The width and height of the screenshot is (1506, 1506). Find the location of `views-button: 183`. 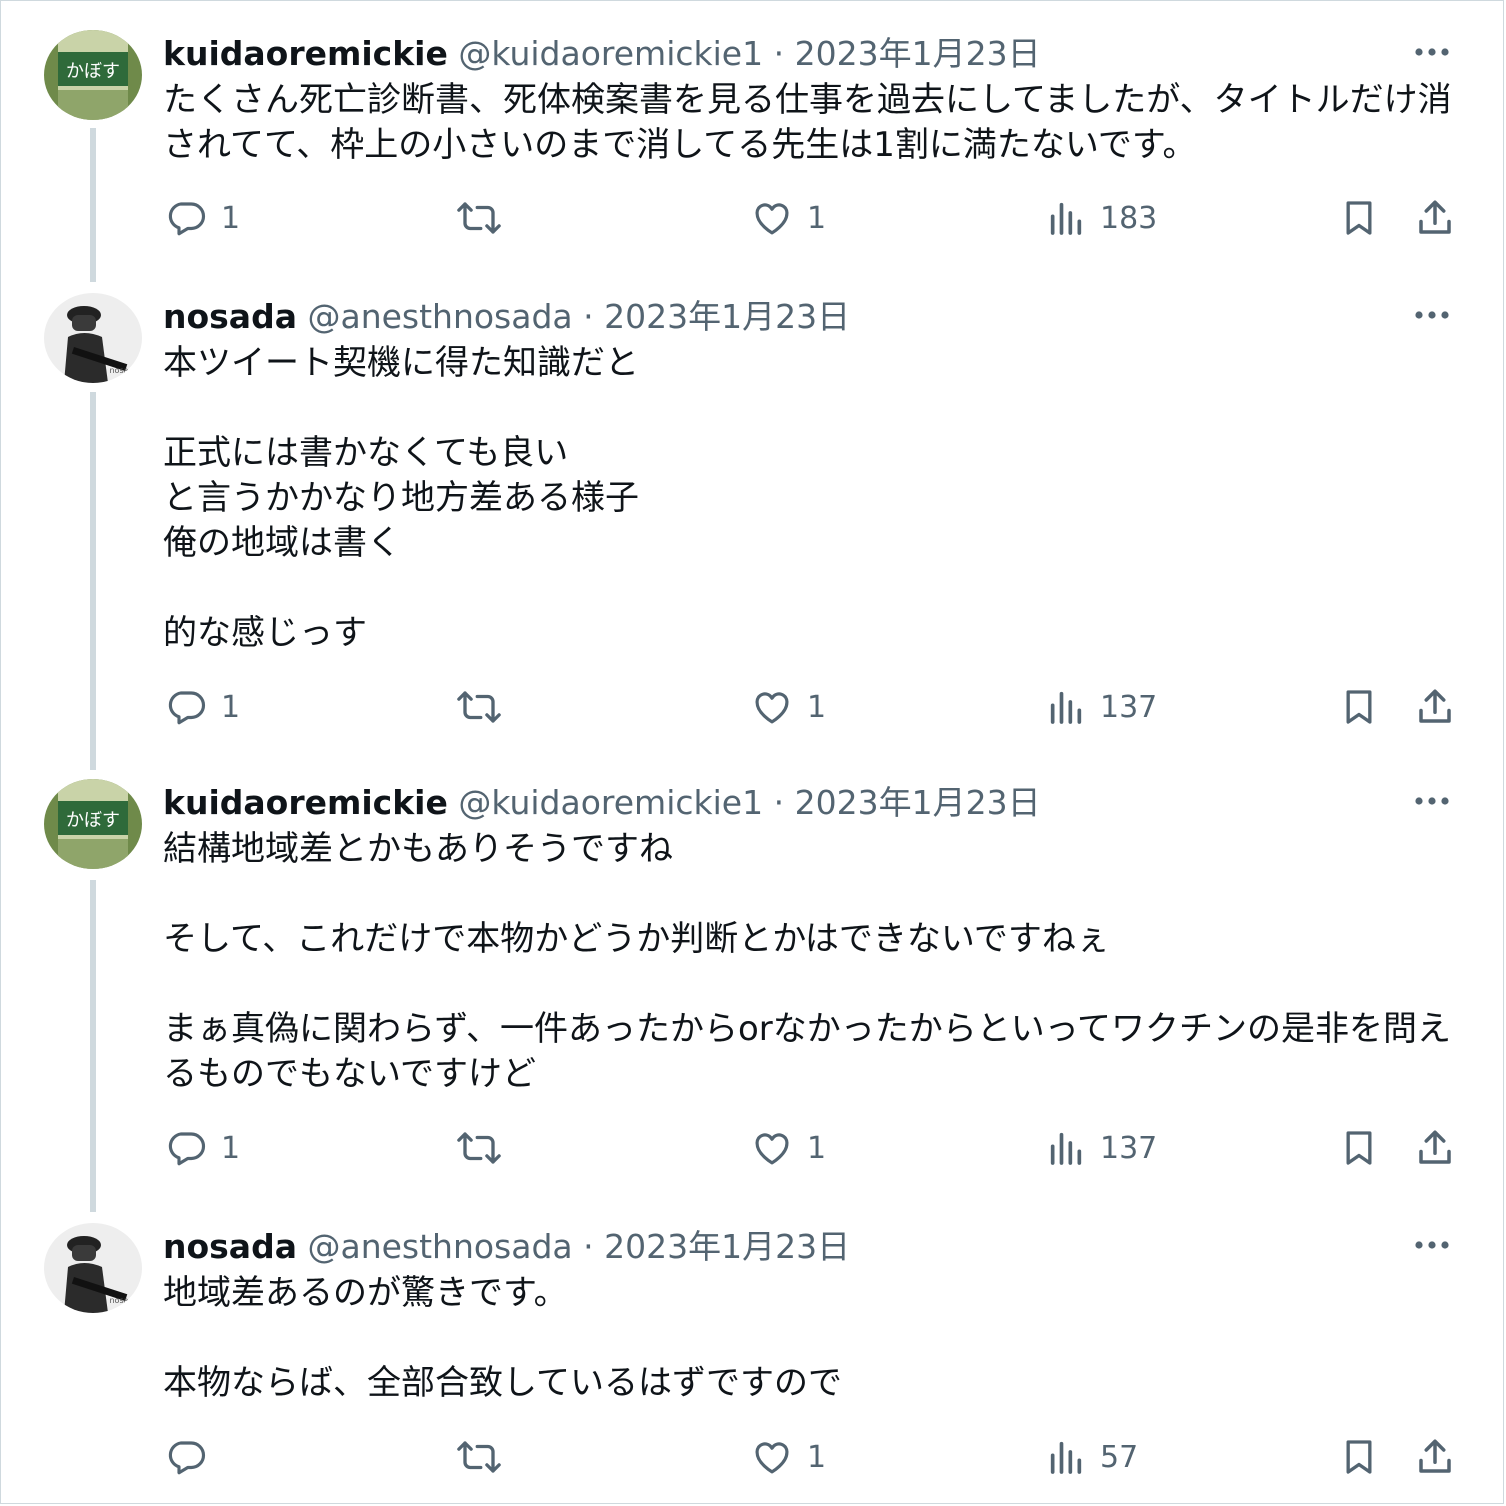

views-button: 183 is located at coordinates (1101, 218).